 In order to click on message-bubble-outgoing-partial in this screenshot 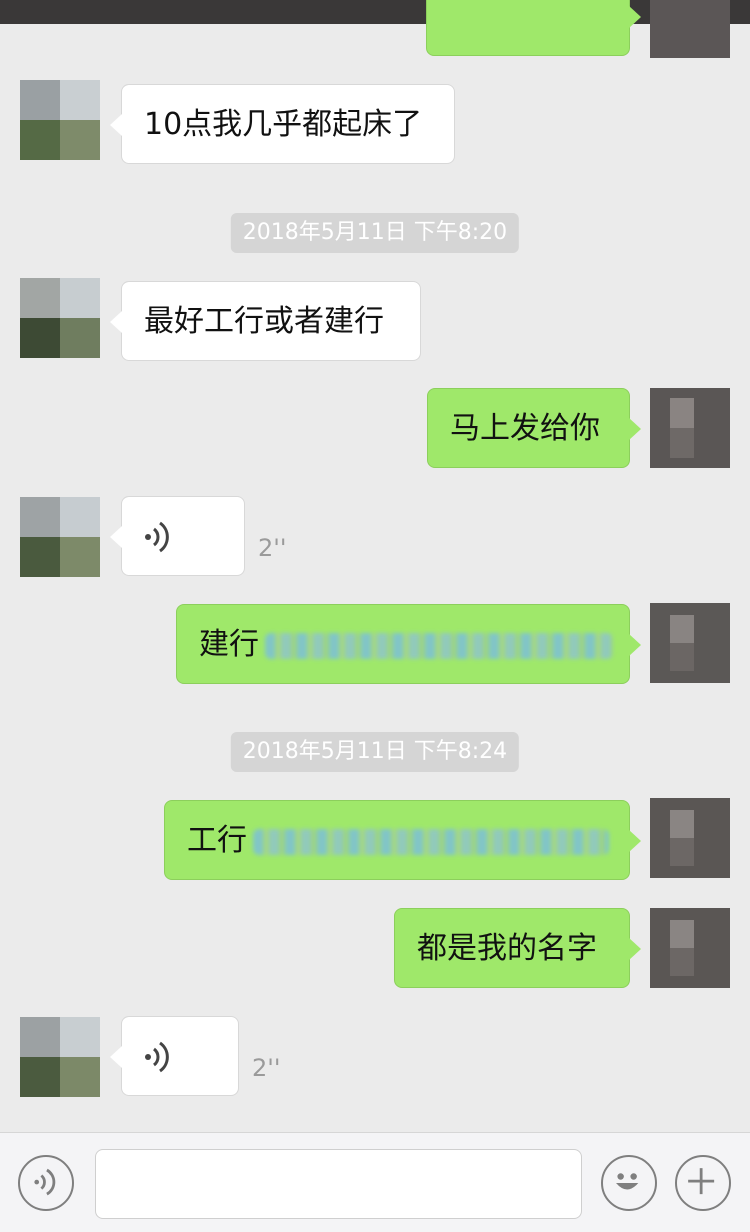, I will do `click(533, 28)`.